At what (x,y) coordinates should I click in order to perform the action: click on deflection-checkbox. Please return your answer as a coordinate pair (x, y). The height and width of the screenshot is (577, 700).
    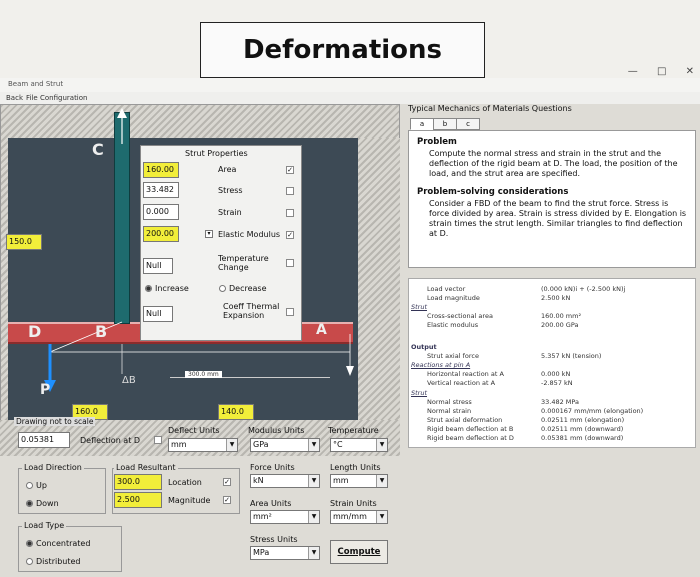
    Looking at the image, I should click on (158, 440).